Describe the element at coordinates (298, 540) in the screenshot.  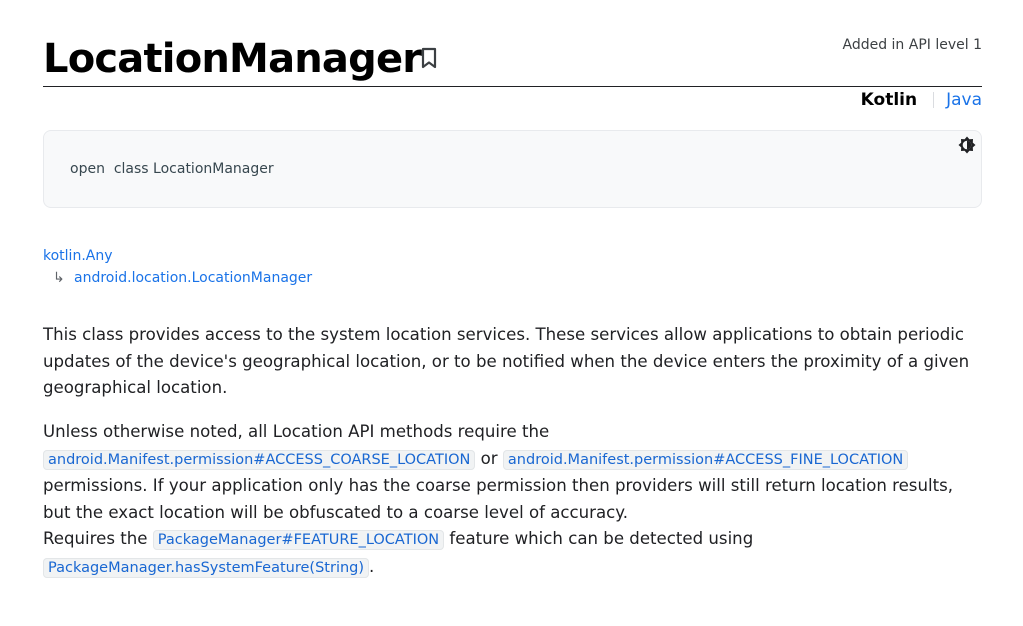
I see `feature-location-link: PackageManager#FEATURE_LOCATION` at that location.